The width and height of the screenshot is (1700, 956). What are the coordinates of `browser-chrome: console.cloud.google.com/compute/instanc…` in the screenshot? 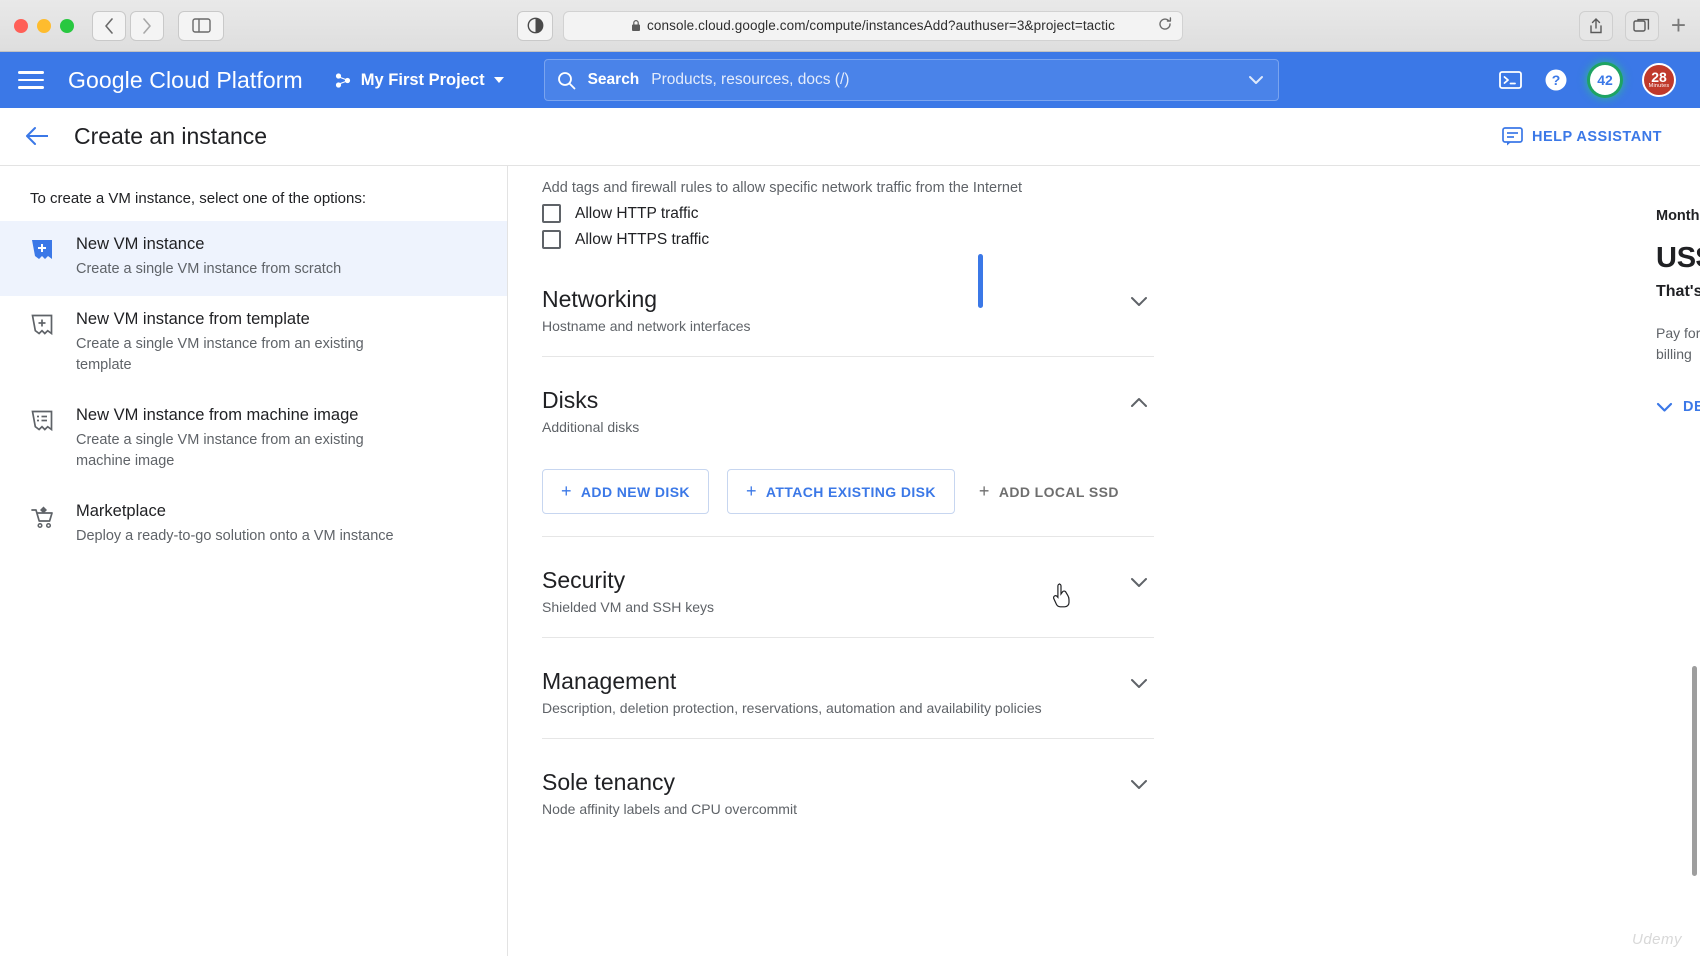 It's located at (850, 26).